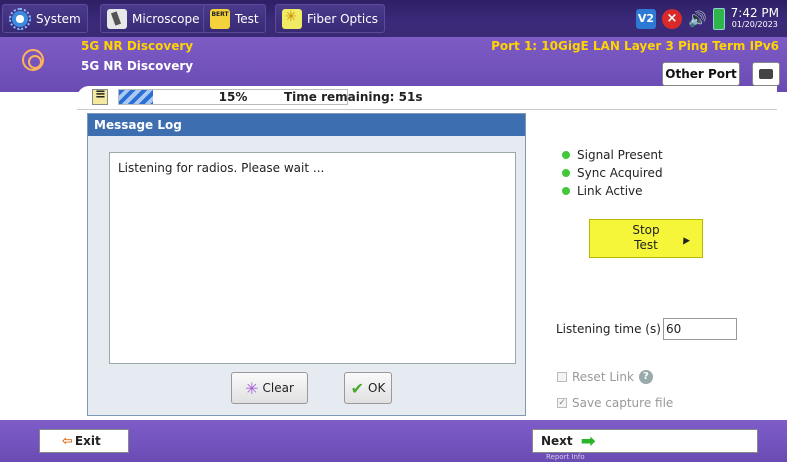  I want to click on status-item: Signal Present, so click(612, 155).